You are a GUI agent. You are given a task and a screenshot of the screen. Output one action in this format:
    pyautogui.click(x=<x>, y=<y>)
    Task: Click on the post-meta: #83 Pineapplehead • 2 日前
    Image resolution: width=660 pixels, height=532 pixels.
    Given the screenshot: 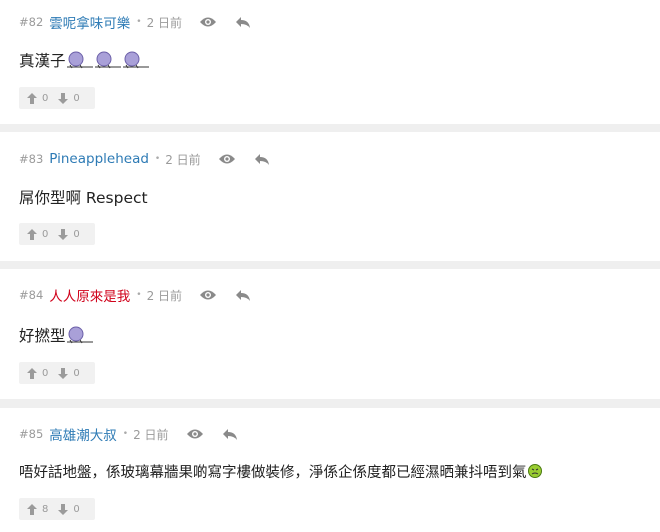 What is the action you would take?
    pyautogui.click(x=144, y=159)
    